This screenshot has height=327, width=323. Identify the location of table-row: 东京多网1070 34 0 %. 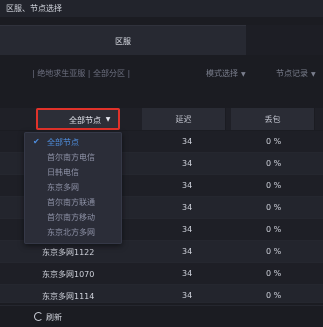
(161, 274).